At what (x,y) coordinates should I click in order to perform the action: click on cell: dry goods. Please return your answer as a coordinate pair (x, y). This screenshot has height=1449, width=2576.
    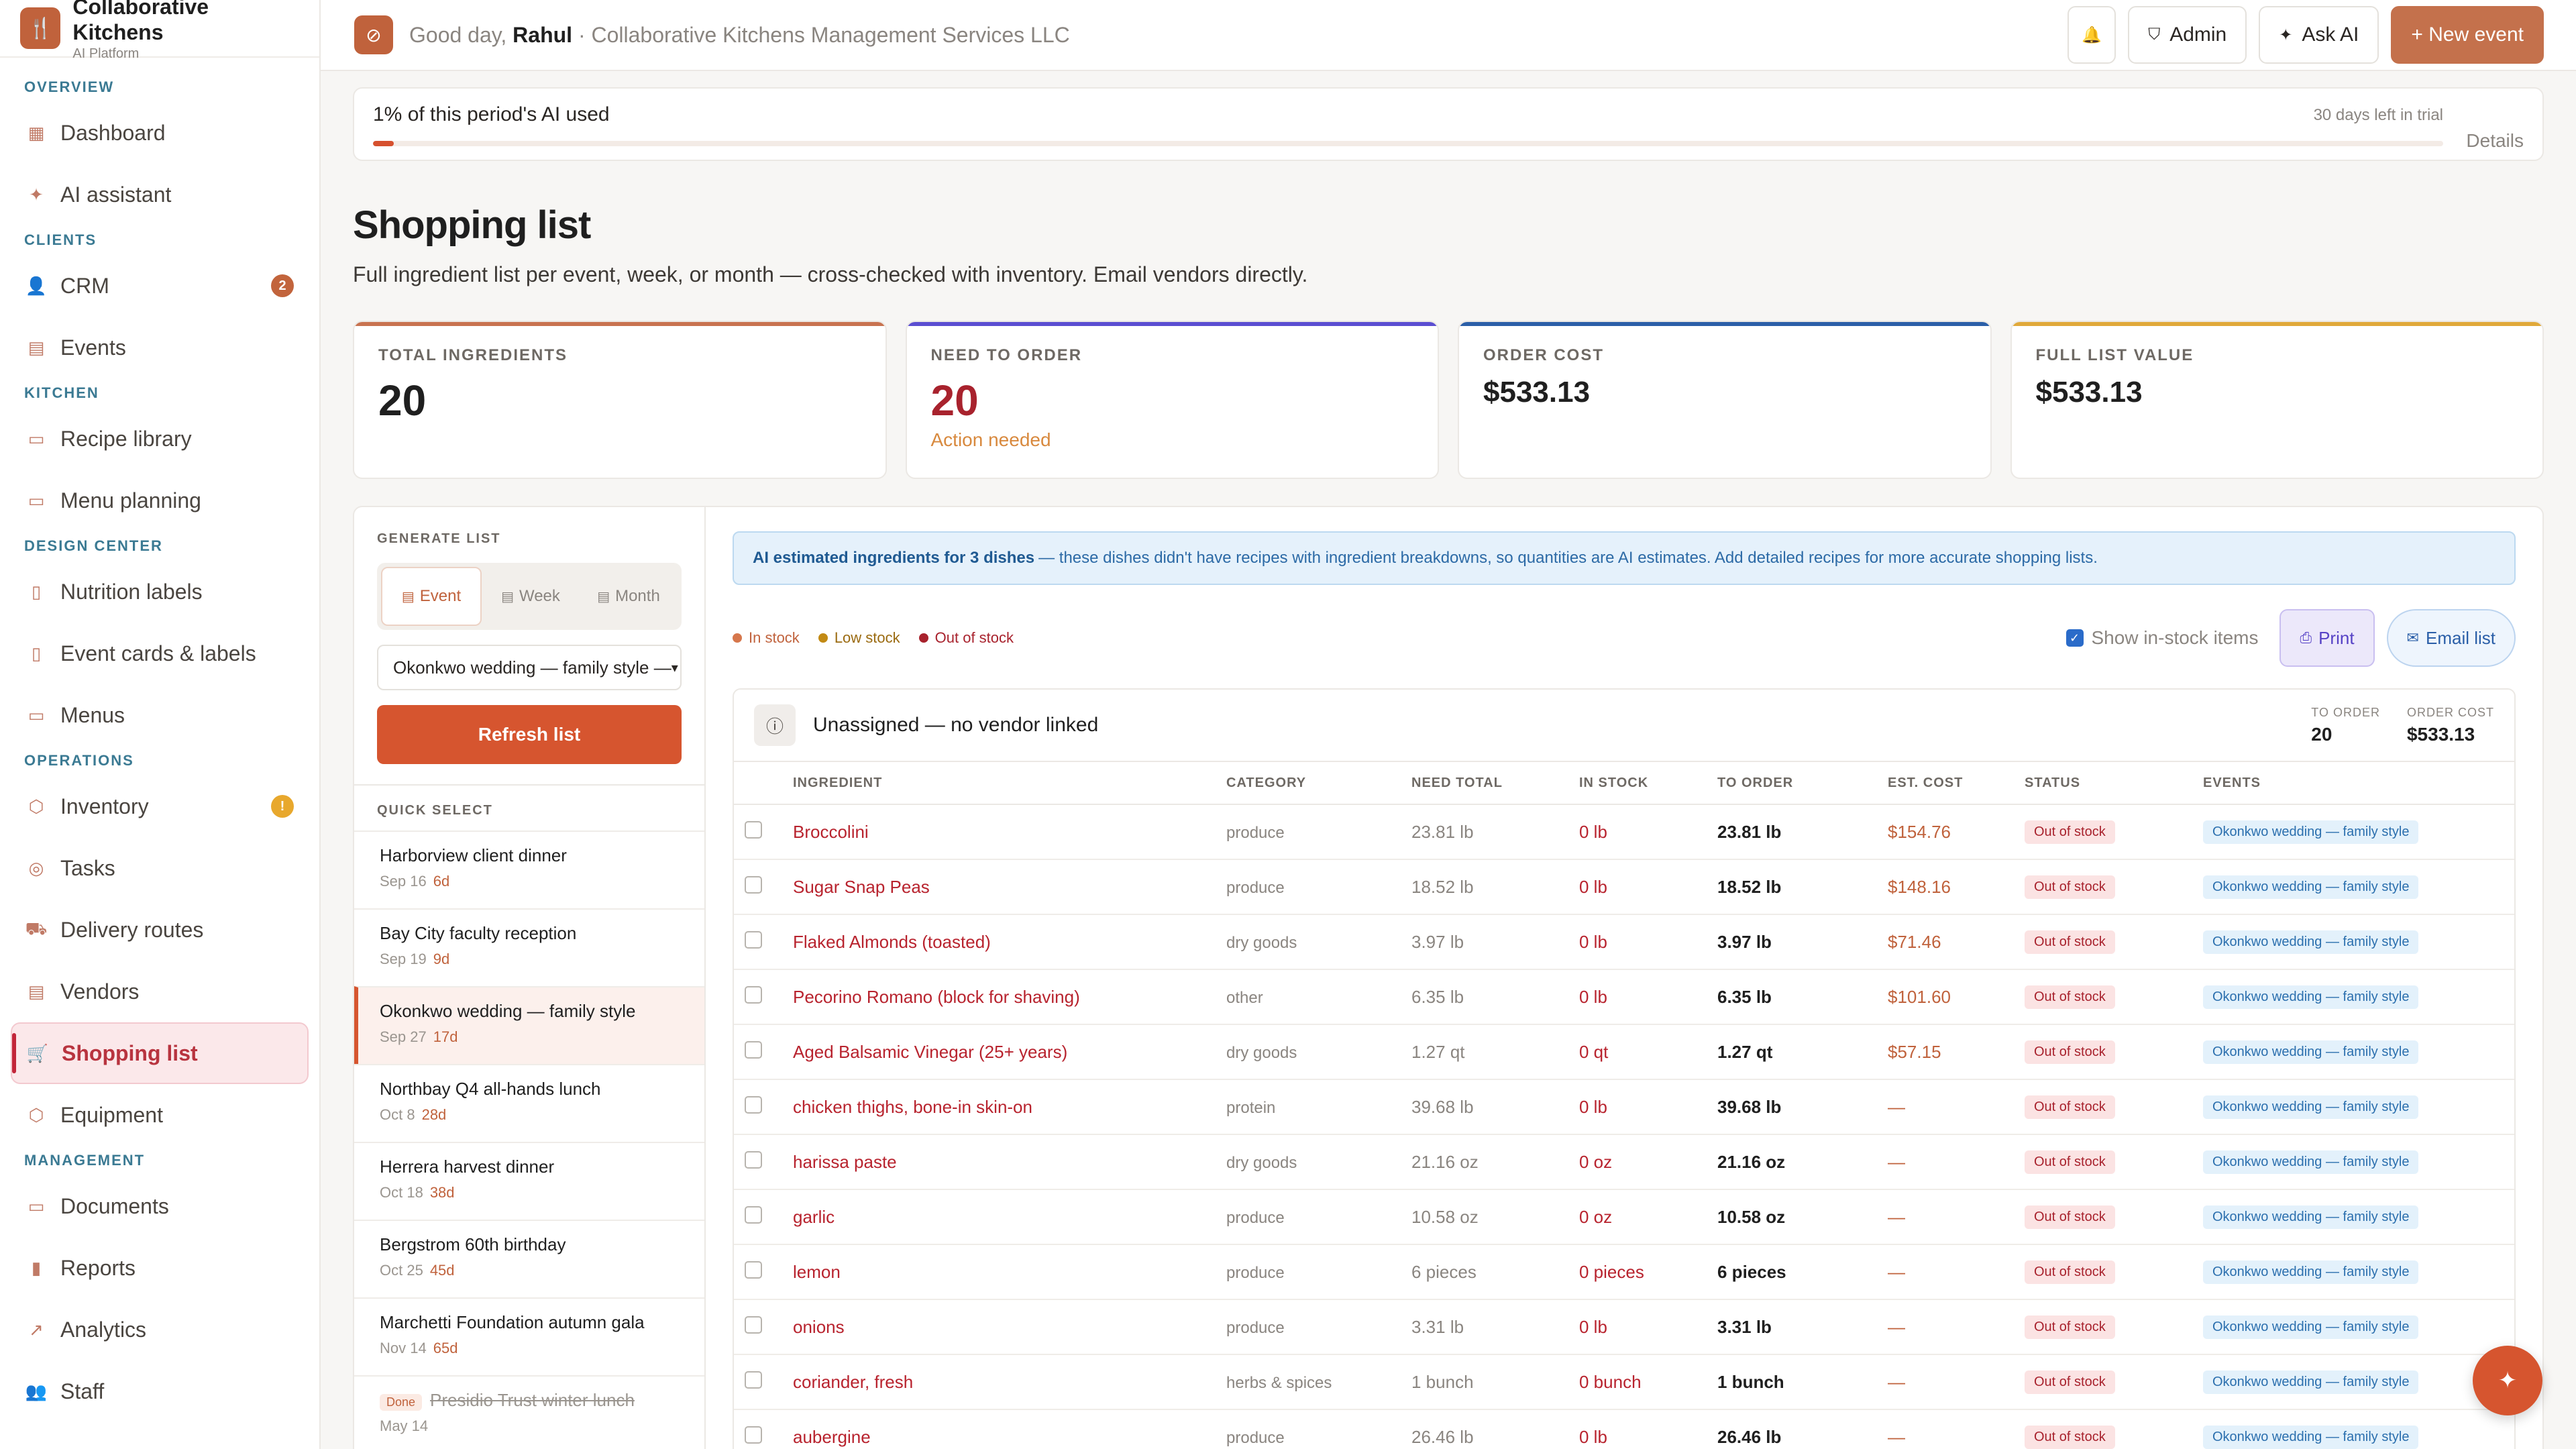
    Looking at the image, I should click on (1261, 1052).